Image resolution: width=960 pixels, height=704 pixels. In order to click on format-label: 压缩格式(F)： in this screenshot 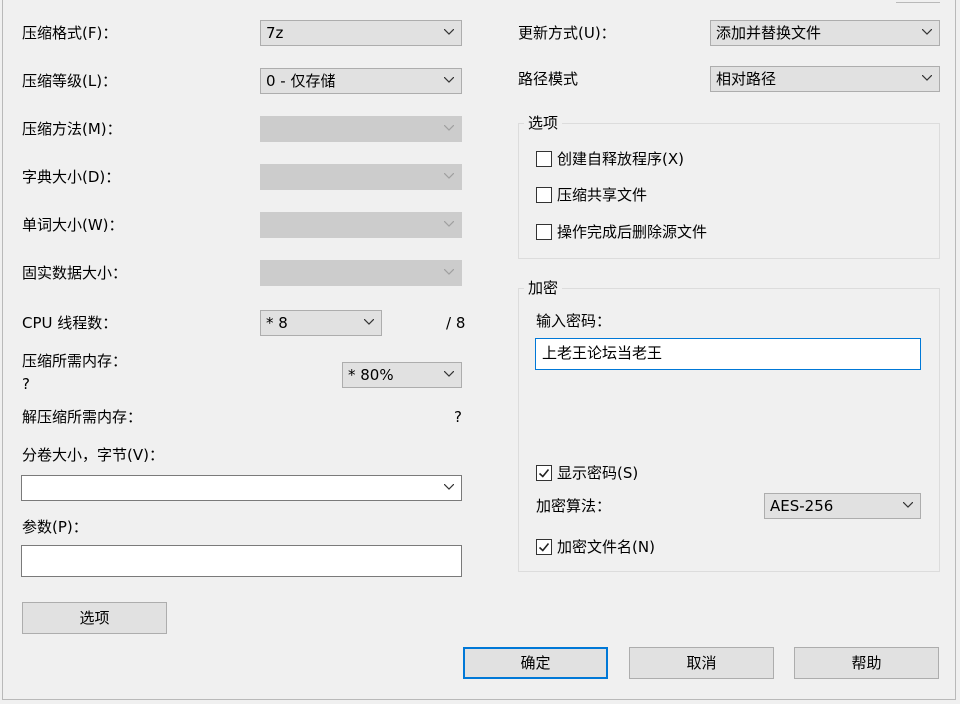, I will do `click(70, 33)`.